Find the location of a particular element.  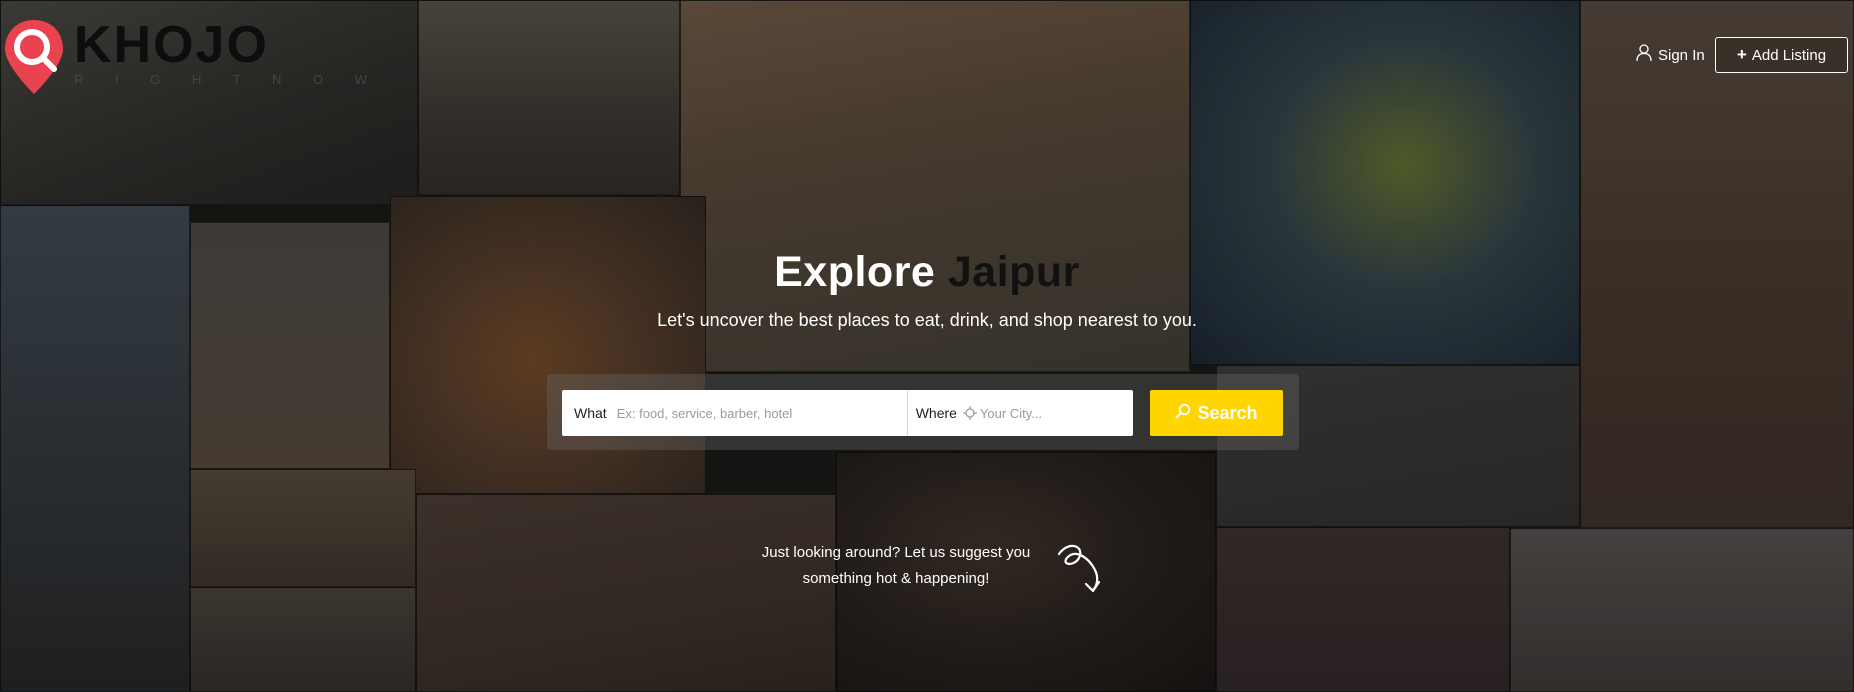

plus-icon: + is located at coordinates (1741, 54).